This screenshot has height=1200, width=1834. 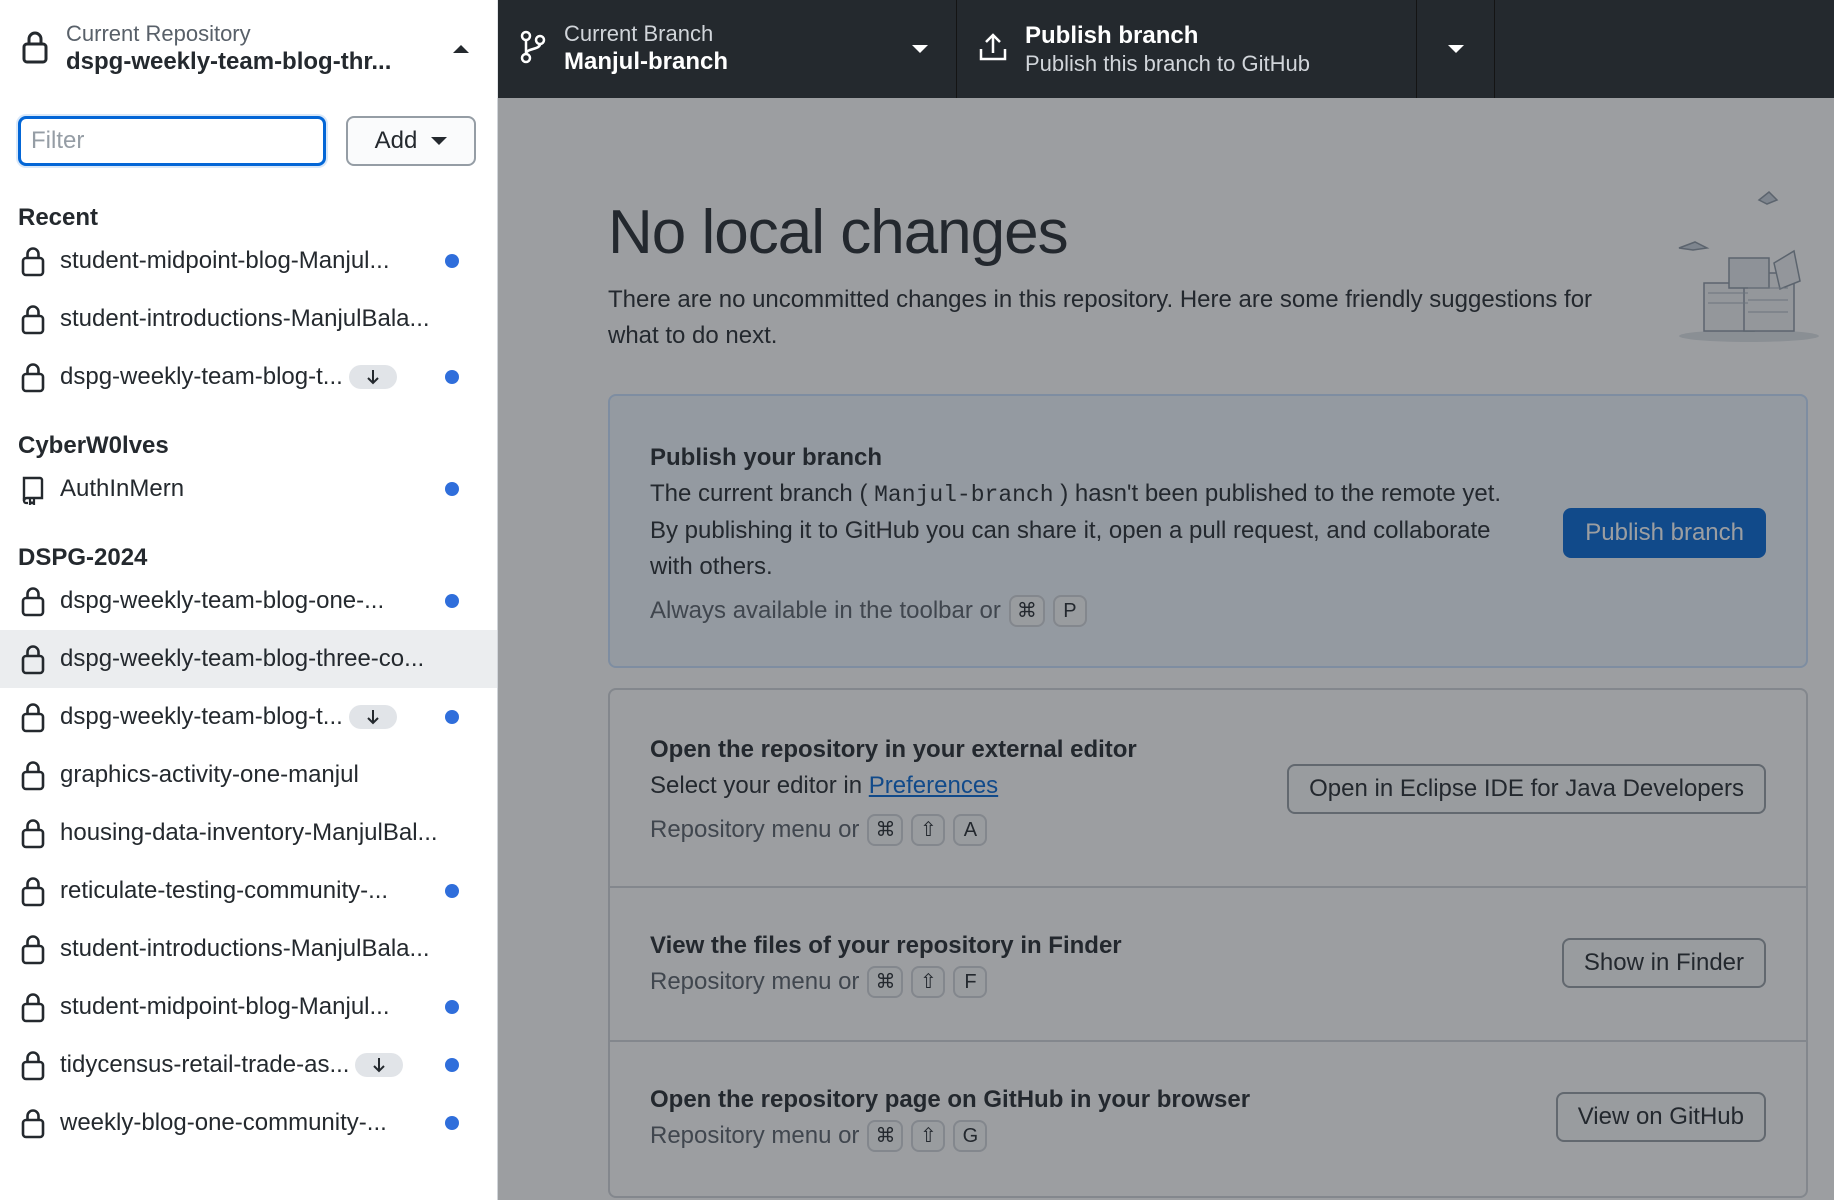 I want to click on repository-name: AuthInMern, so click(x=122, y=488).